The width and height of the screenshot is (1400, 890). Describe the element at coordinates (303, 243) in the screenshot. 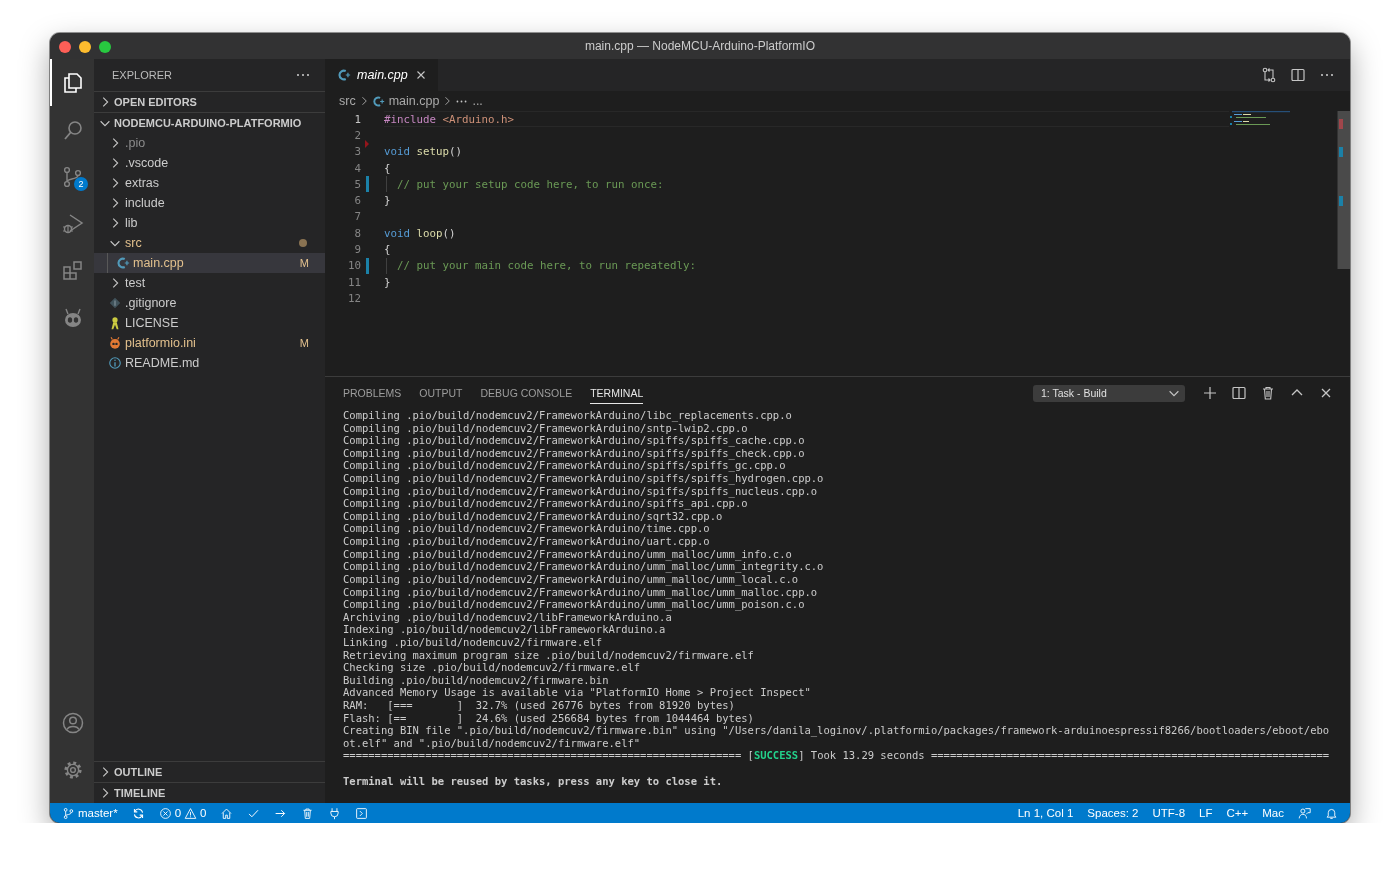

I see `modified-dot` at that location.